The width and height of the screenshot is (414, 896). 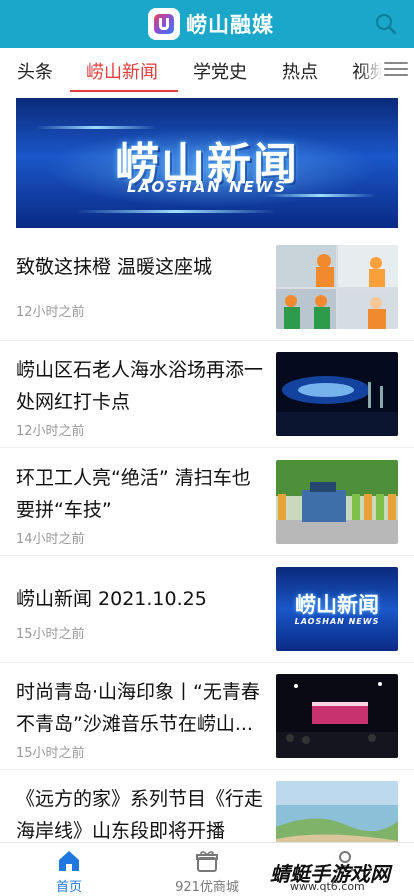 I want to click on tab-laoshan-news: 崂山新闻, so click(x=122, y=71).